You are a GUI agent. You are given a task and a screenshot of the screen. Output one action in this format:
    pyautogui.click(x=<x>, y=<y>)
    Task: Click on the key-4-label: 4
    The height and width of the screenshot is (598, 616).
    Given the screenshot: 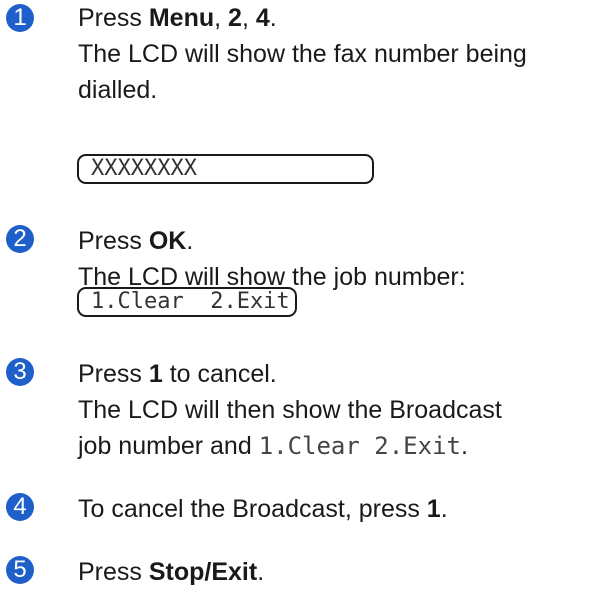 What is the action you would take?
    pyautogui.click(x=262, y=18)
    